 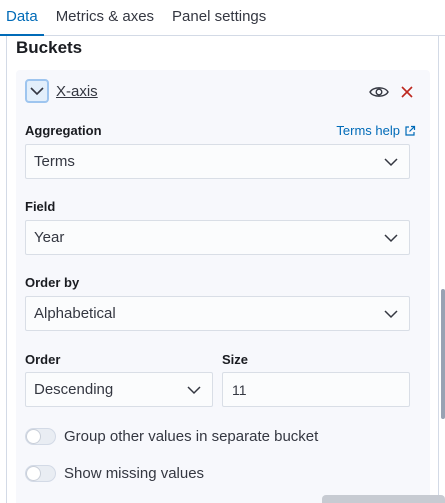 I want to click on toggle-visibility-button, so click(x=379, y=92).